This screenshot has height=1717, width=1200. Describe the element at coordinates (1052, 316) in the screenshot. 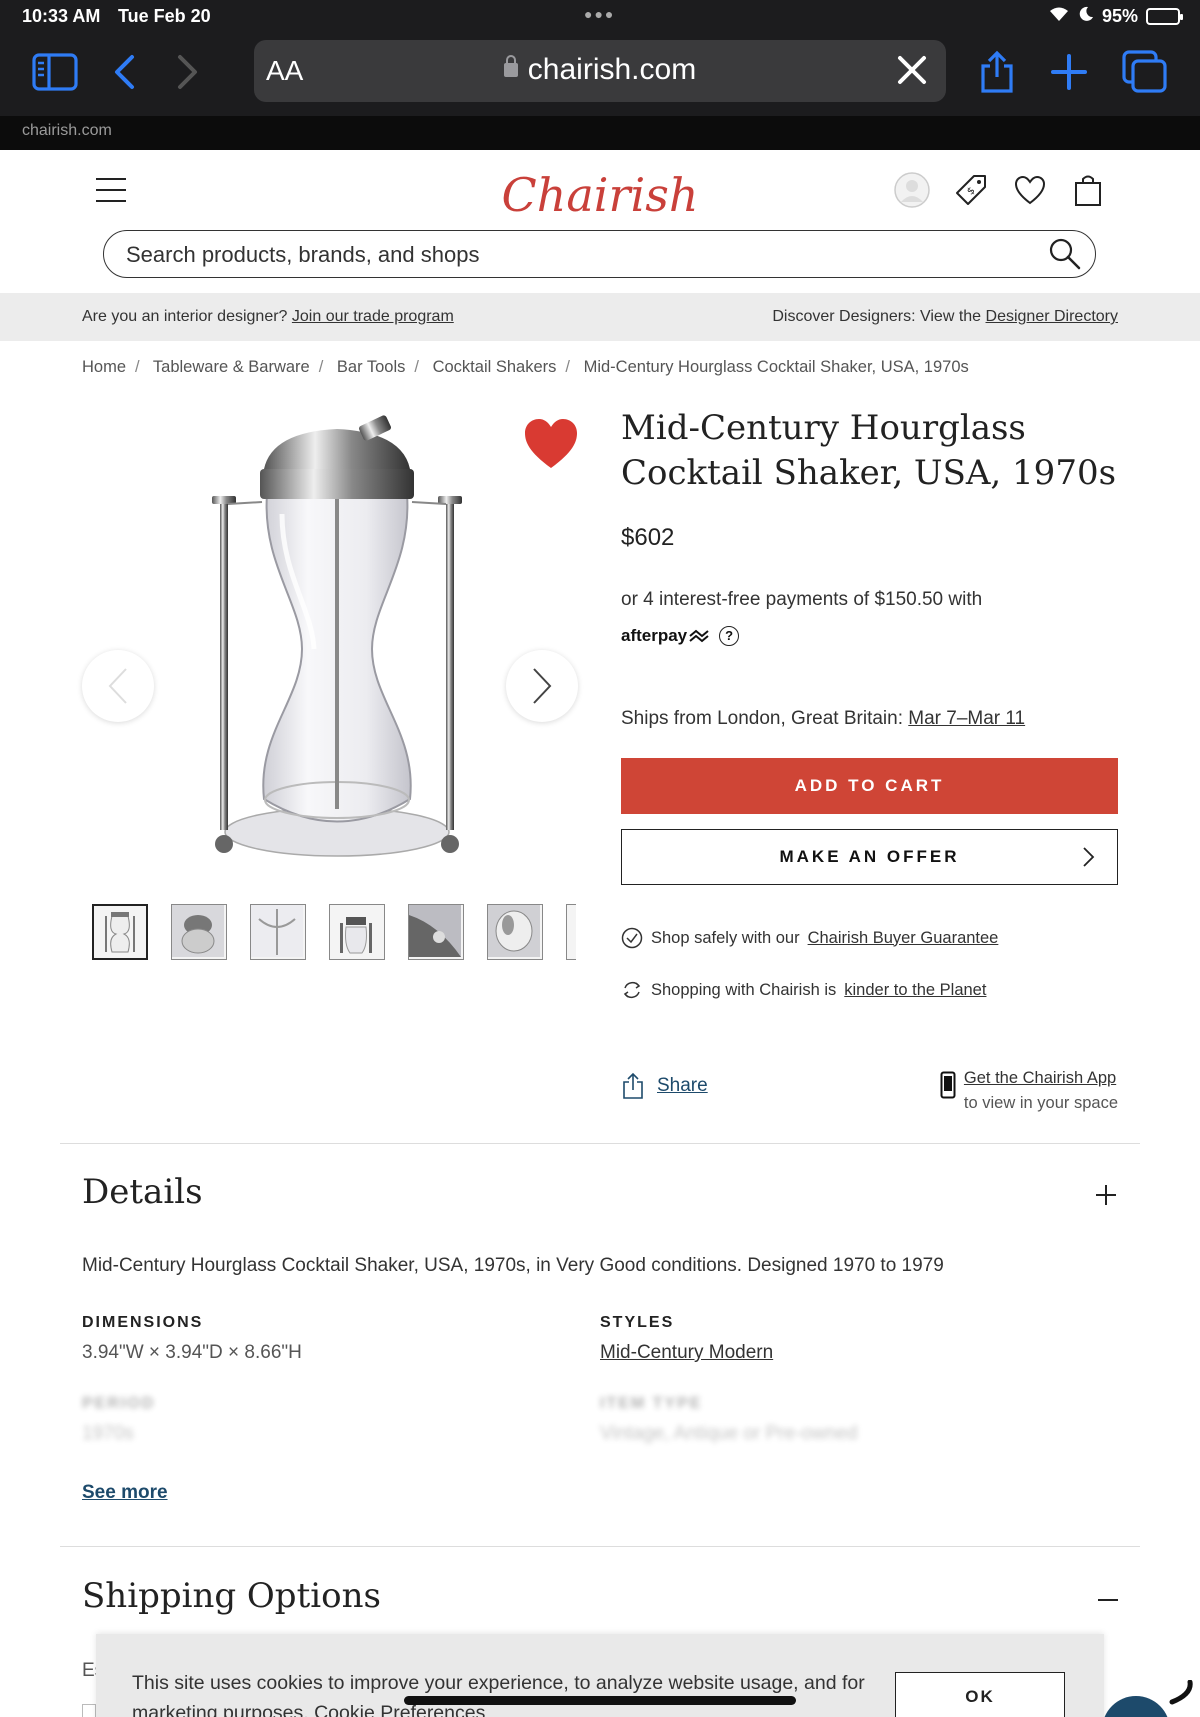

I see `designer-directory-link: Designer Directory` at that location.